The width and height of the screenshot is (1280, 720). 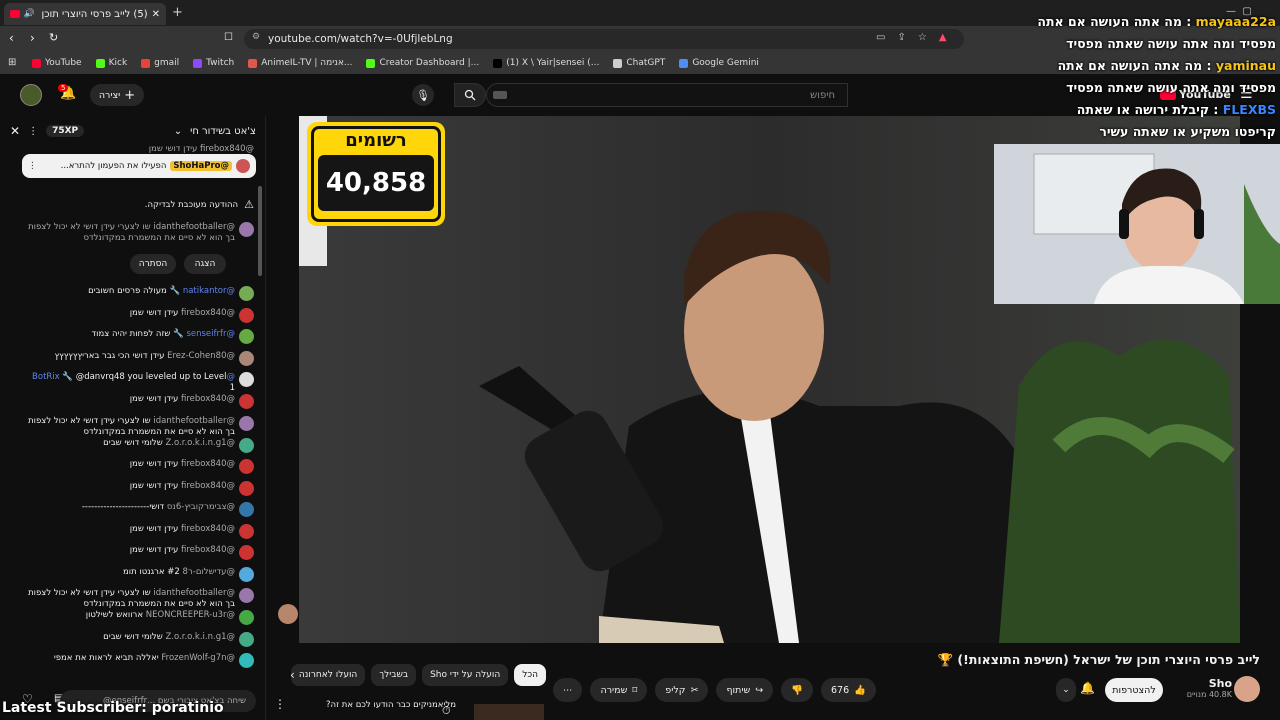 What do you see at coordinates (139, 166) in the screenshot?
I see `pinned-message: @ShoHaPro הפעילו את הפעמון להתרא... ⋮` at bounding box center [139, 166].